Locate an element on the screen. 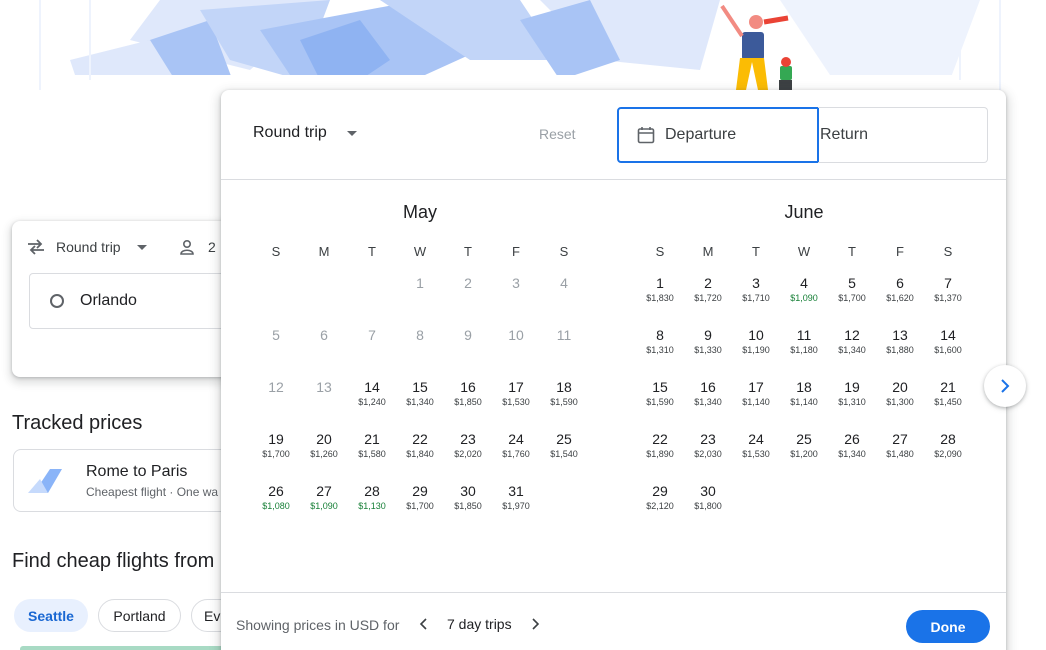 Image resolution: width=1046 pixels, height=650 pixels. day-cell: 29 $1,700 is located at coordinates (420, 508).